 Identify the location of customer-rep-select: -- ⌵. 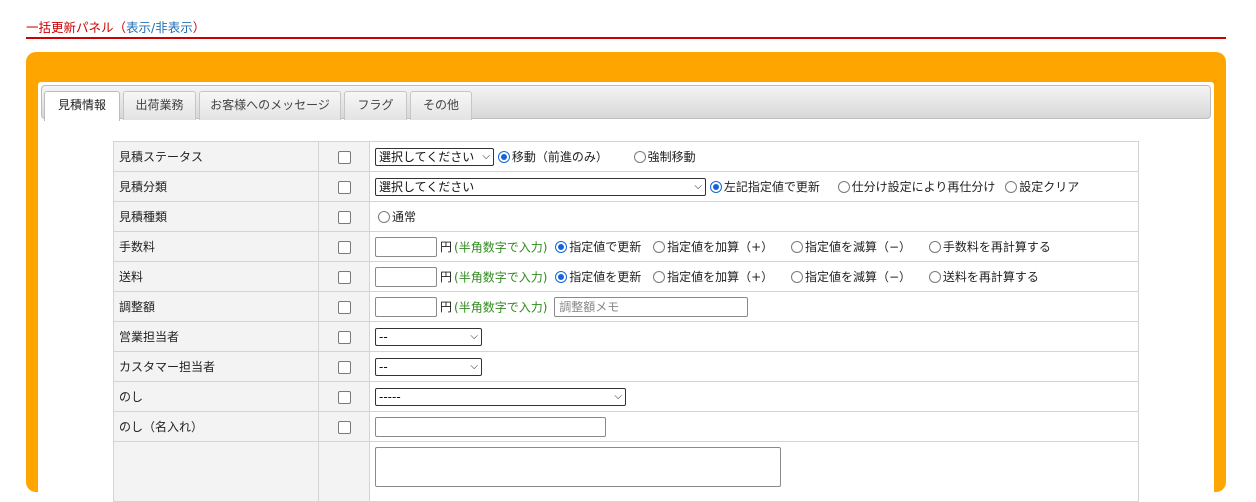
(428, 366).